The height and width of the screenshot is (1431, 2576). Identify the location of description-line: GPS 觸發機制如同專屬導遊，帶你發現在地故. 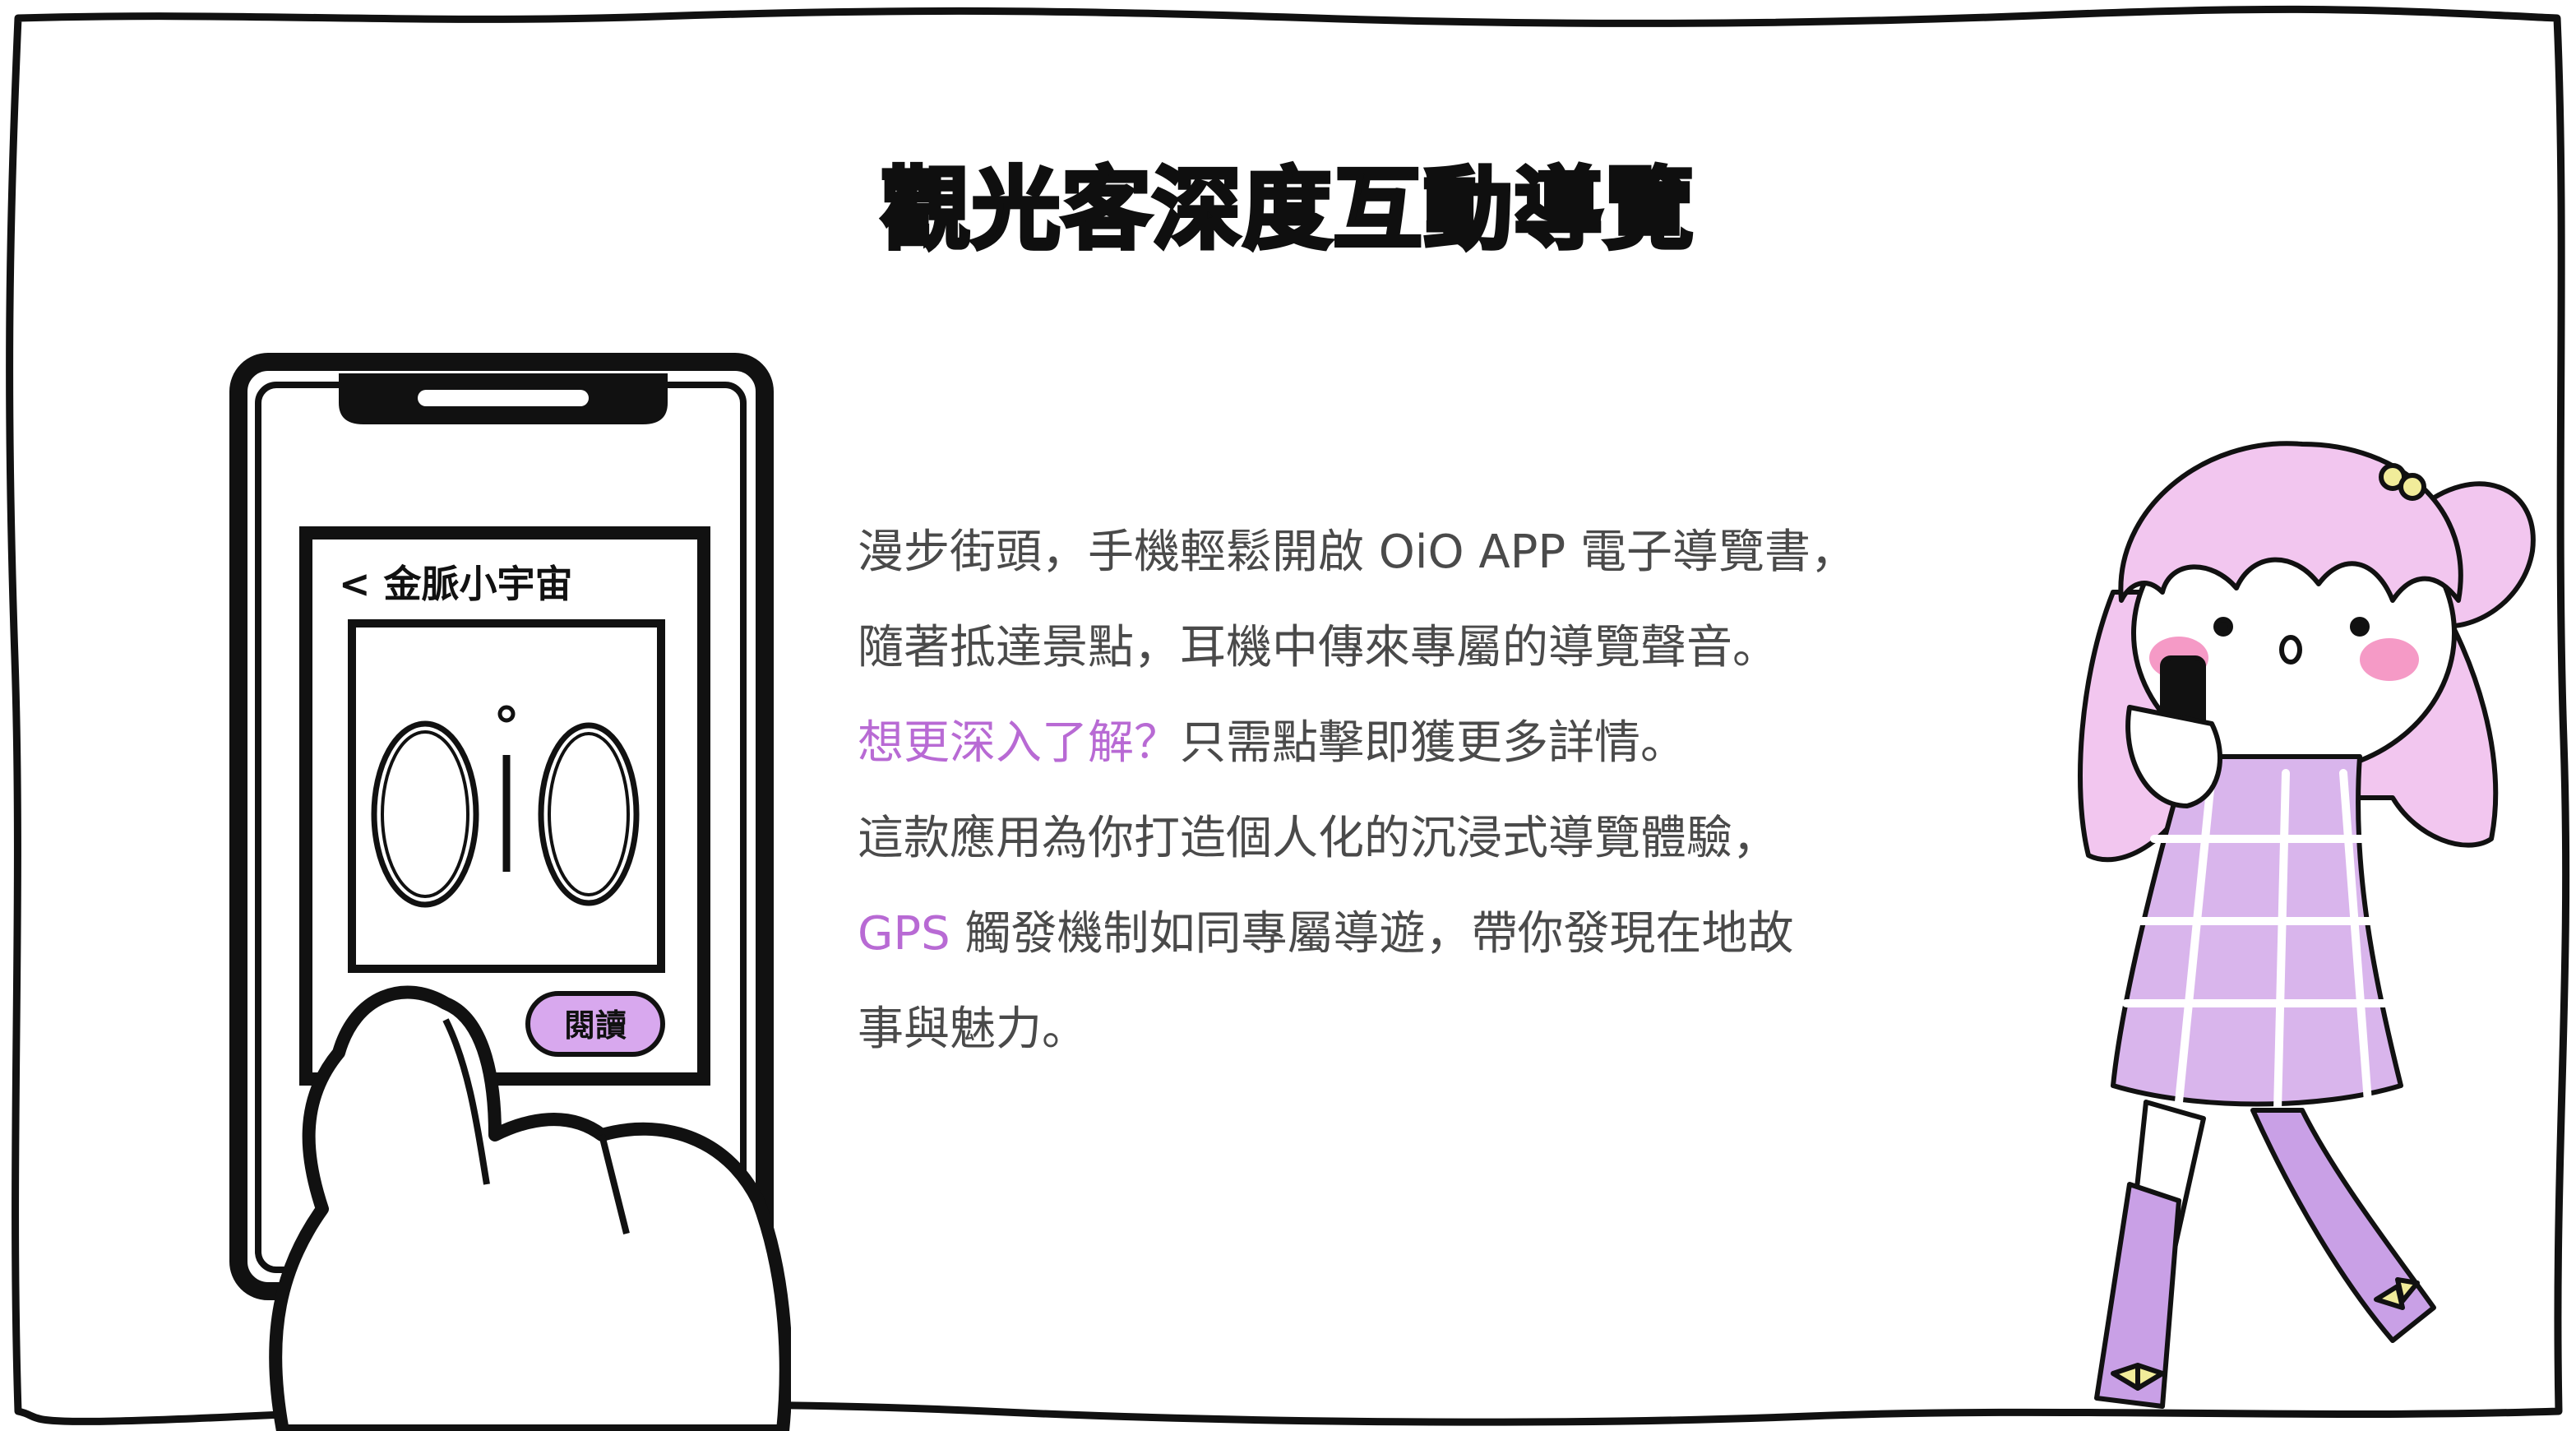
(1441, 935).